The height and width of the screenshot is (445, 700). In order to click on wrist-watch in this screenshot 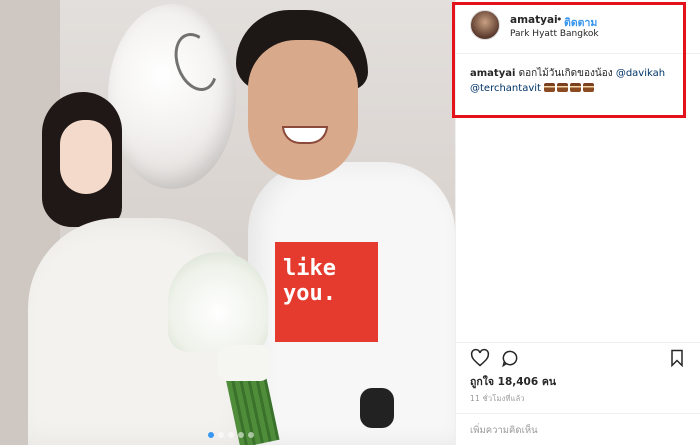, I will do `click(377, 408)`.